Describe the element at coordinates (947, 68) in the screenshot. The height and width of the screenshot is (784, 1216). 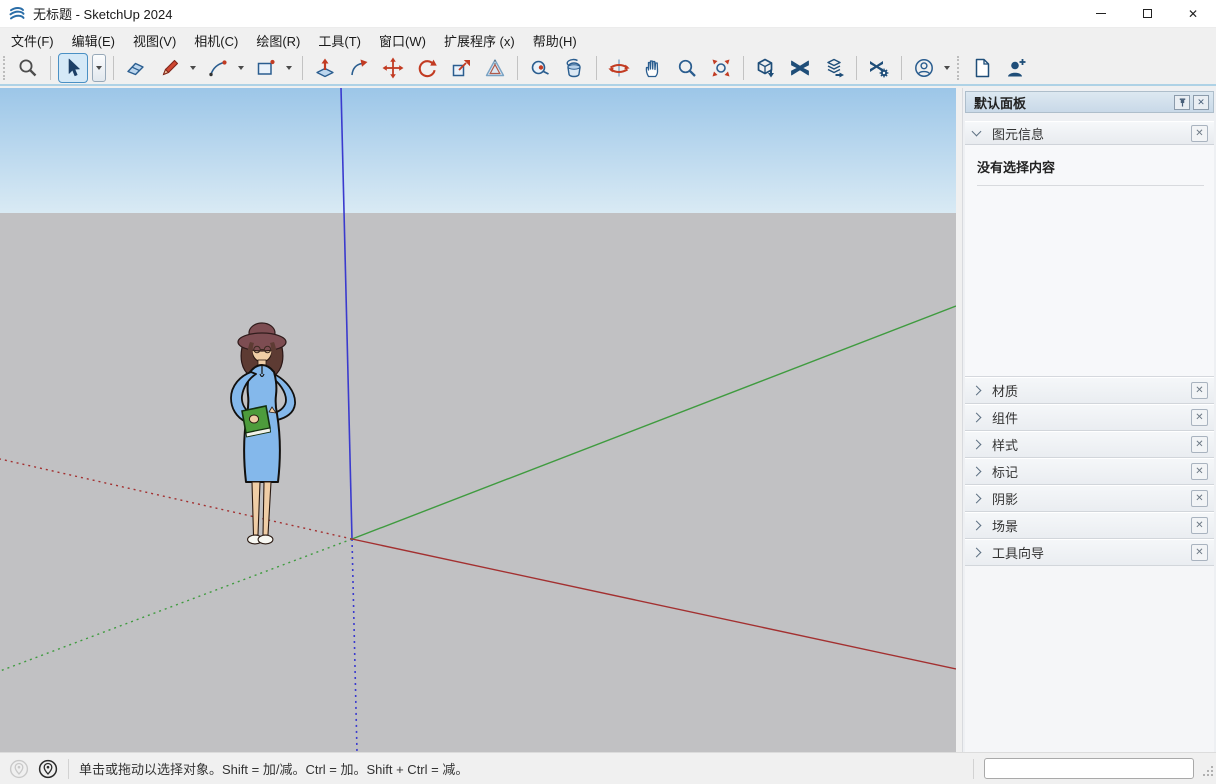
I see `account-dropdown-button` at that location.